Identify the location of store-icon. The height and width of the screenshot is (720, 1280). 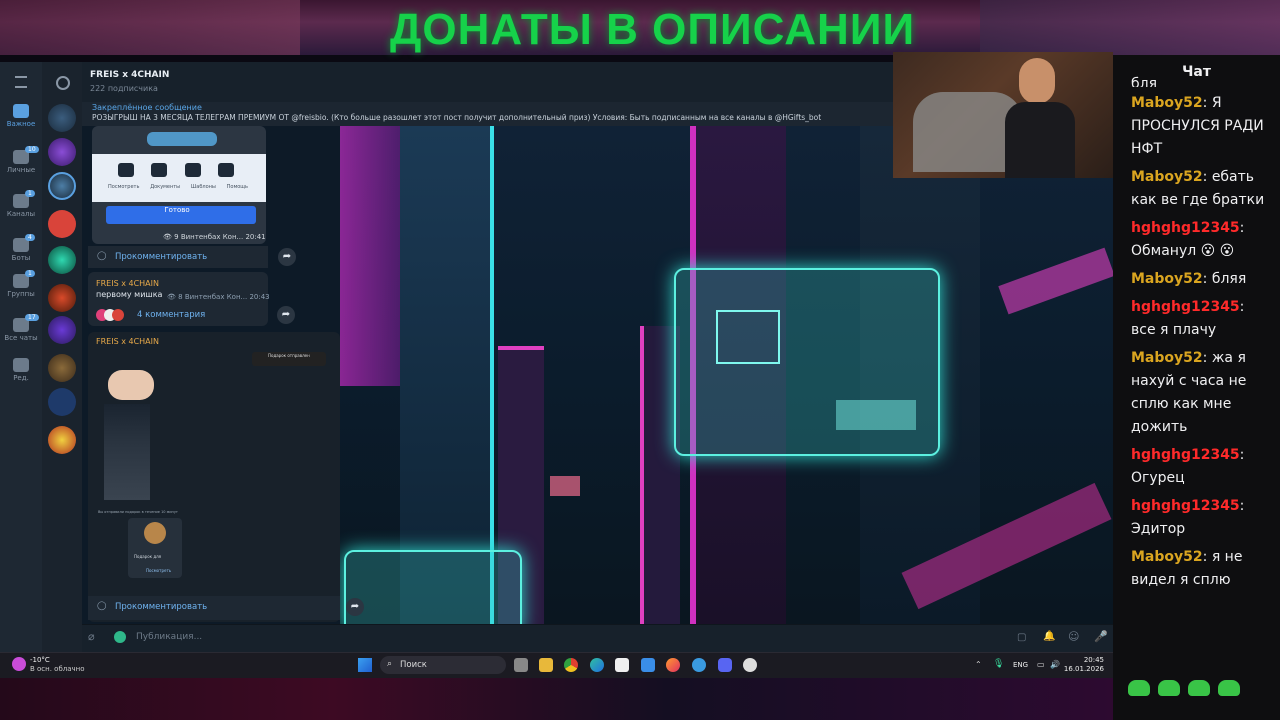
(622, 665).